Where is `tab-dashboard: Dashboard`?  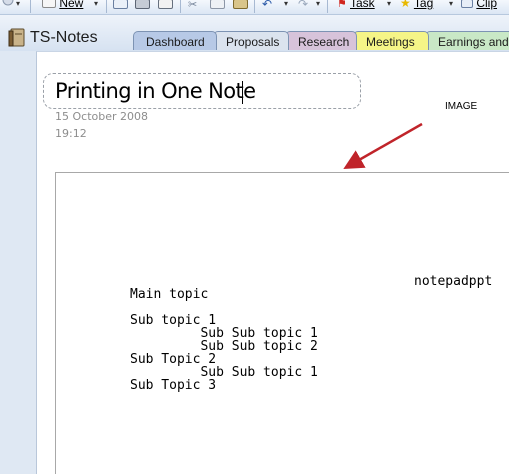
tab-dashboard: Dashboard is located at coordinates (175, 40).